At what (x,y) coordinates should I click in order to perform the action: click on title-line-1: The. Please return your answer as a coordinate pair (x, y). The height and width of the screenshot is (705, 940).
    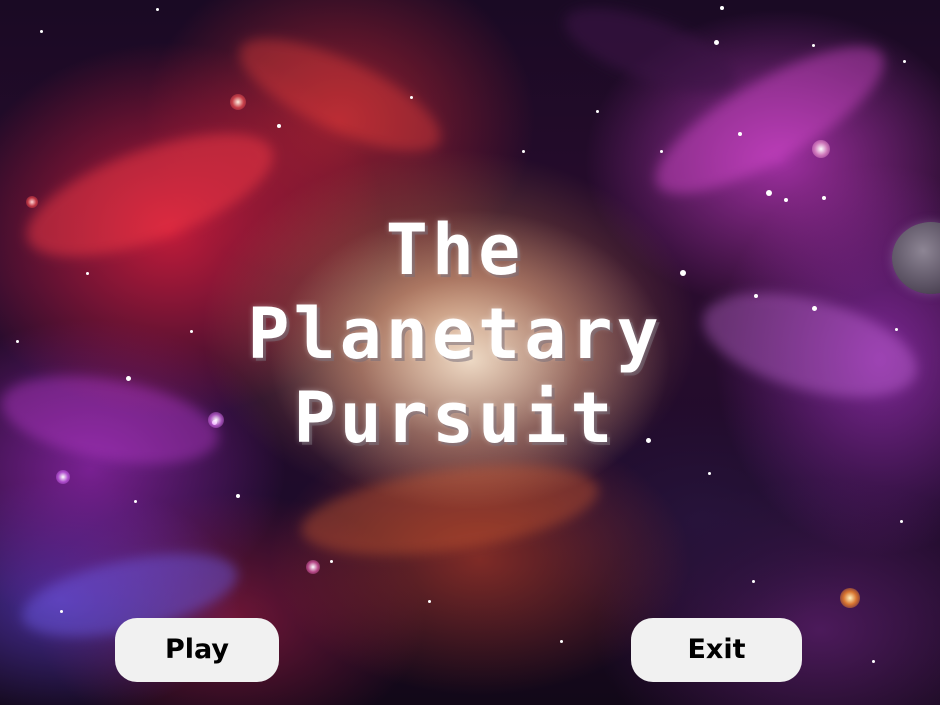
    Looking at the image, I should click on (455, 250).